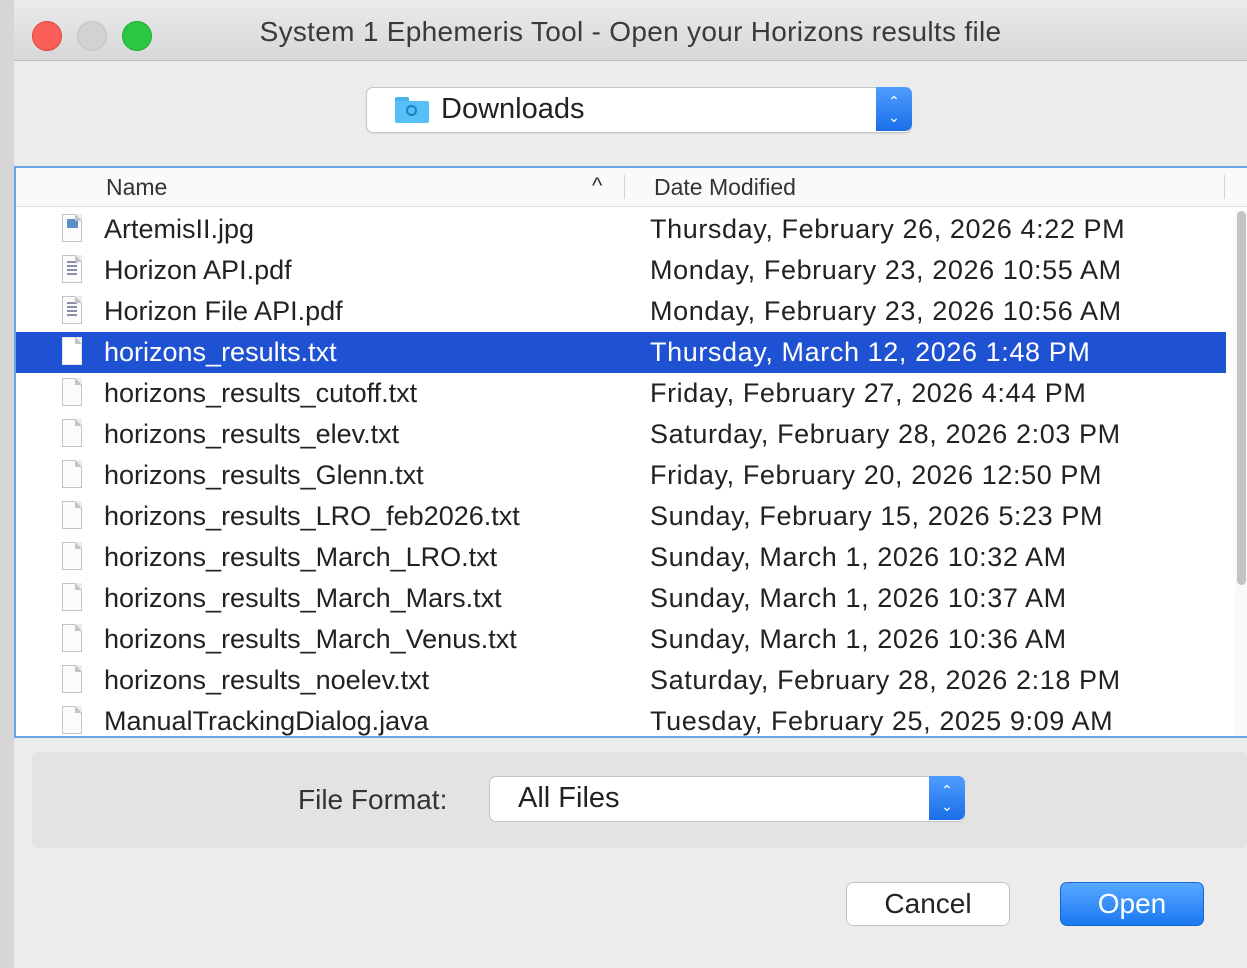 Image resolution: width=1247 pixels, height=968 pixels. I want to click on file-format-panel: File Format: All Files ⌃ ⌄, so click(639, 800).